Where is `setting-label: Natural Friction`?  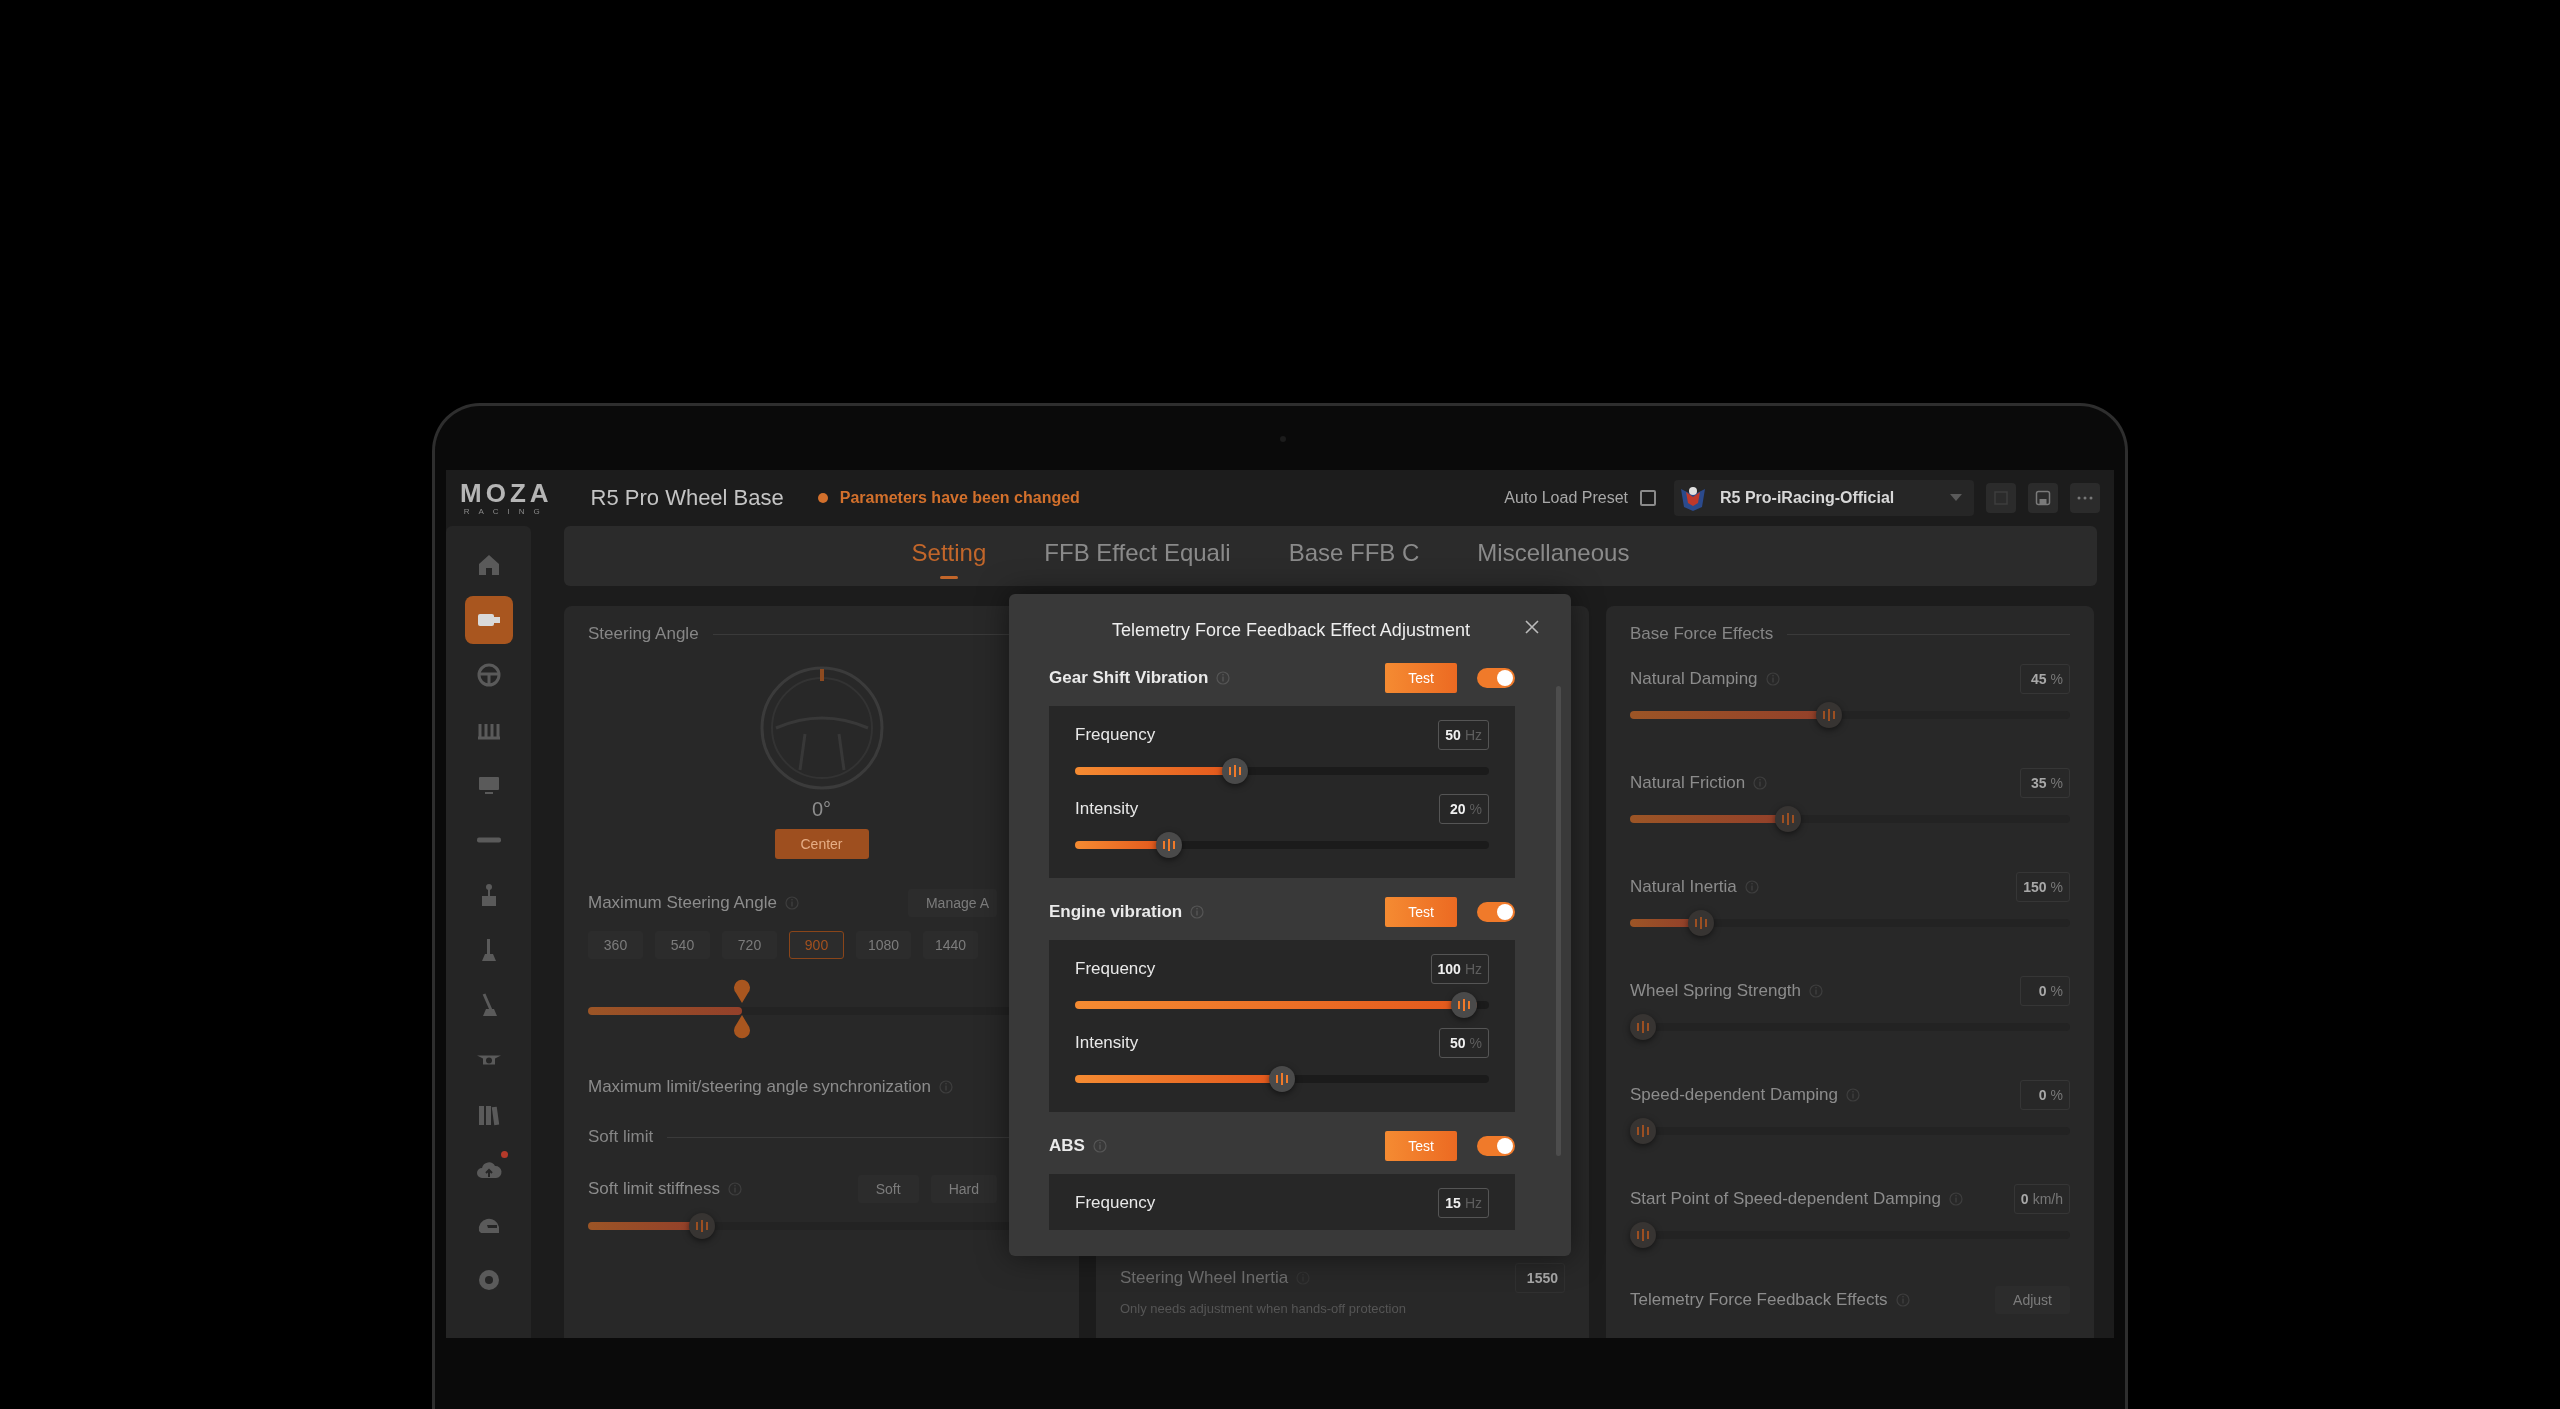 setting-label: Natural Friction is located at coordinates (1688, 783).